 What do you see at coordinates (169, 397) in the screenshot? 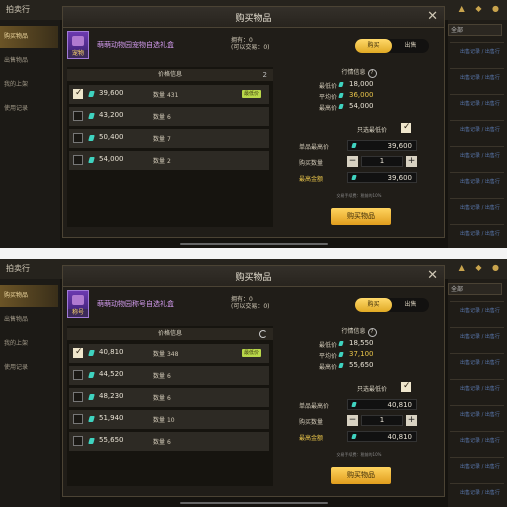
I see `price-row: 48,230 数量 6` at bounding box center [169, 397].